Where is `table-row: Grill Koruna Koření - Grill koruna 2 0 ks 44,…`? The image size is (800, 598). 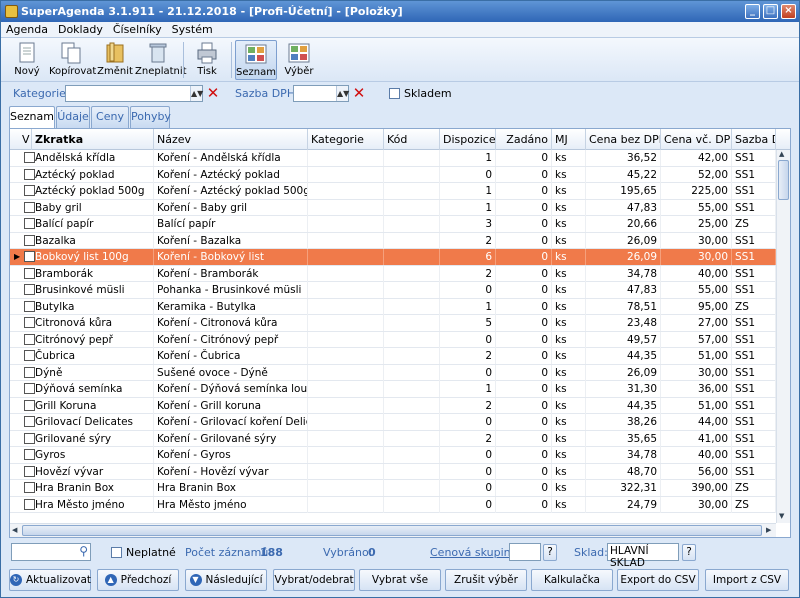 table-row: Grill Koruna Koření - Grill koruna 2 0 ks 44,… is located at coordinates (393, 405).